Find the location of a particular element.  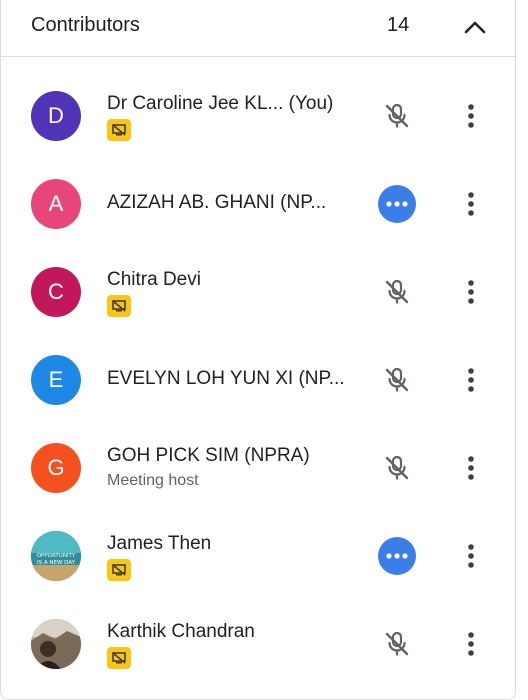

collapse-button is located at coordinates (475, 27).